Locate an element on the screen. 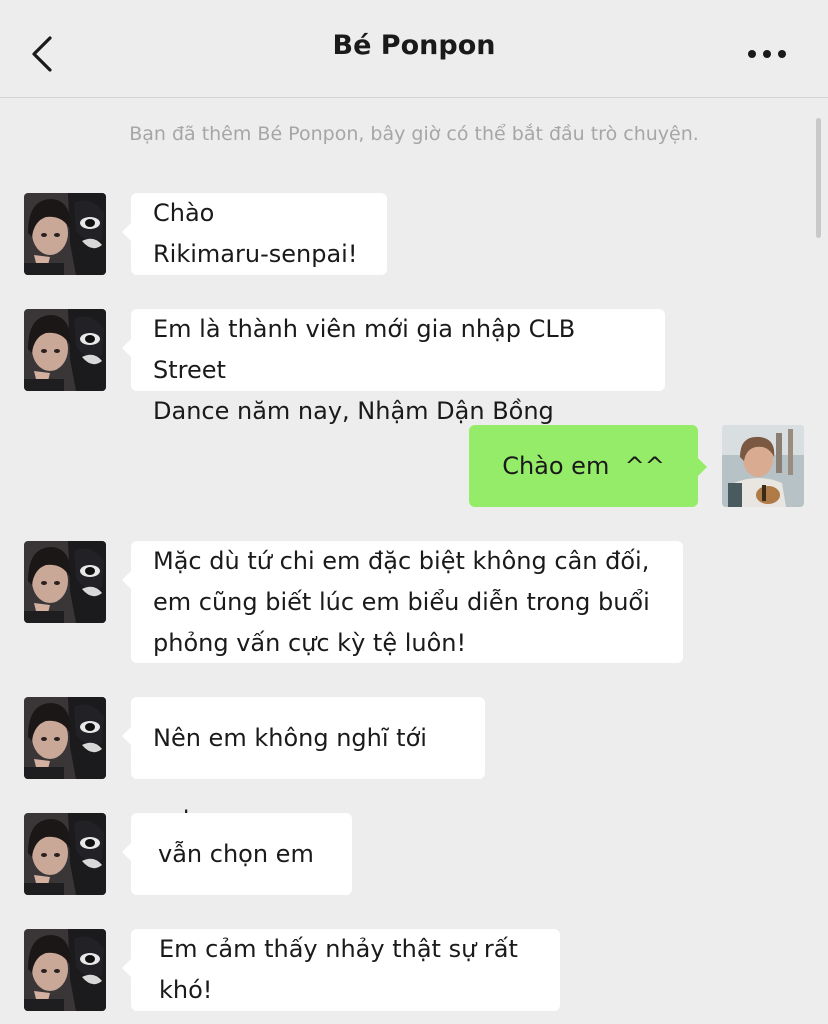 Image resolution: width=828 pixels, height=1024 pixels. message-bubble-incoming: vẫn chọn em is located at coordinates (237, 854).